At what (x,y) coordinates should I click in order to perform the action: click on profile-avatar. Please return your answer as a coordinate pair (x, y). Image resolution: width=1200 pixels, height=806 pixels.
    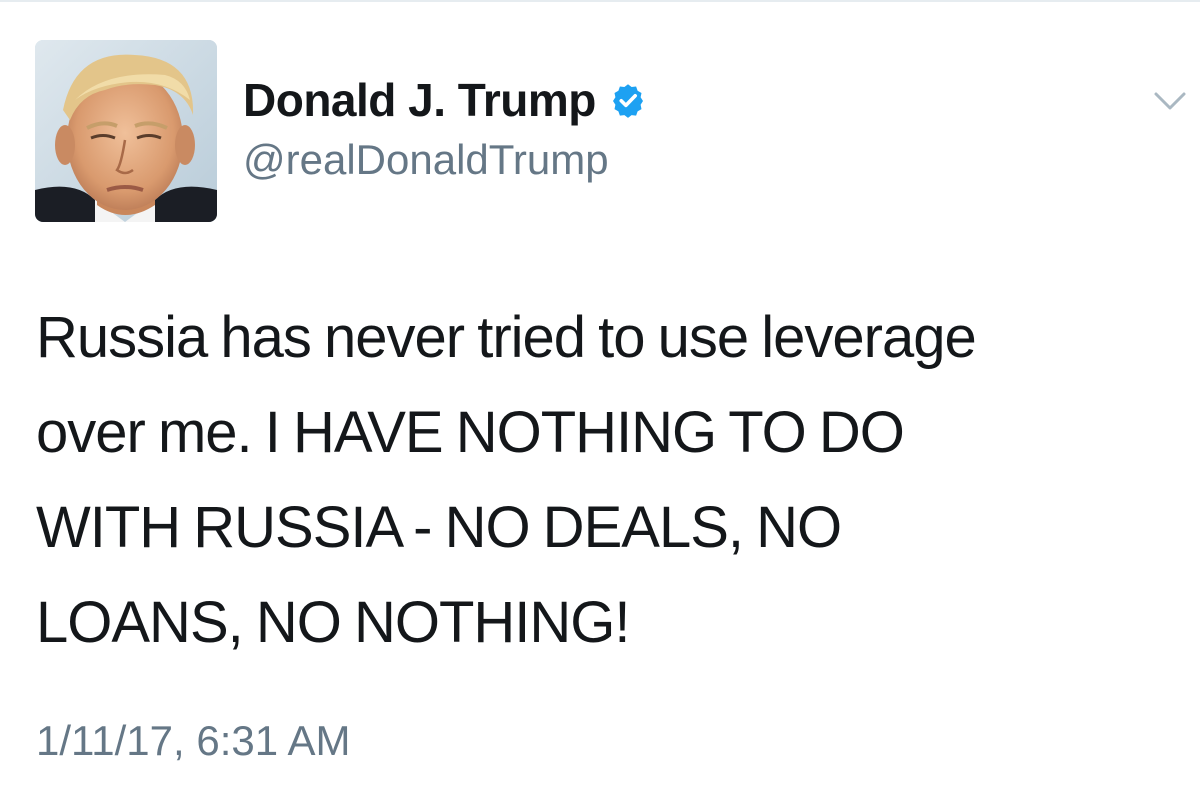
    Looking at the image, I should click on (126, 131).